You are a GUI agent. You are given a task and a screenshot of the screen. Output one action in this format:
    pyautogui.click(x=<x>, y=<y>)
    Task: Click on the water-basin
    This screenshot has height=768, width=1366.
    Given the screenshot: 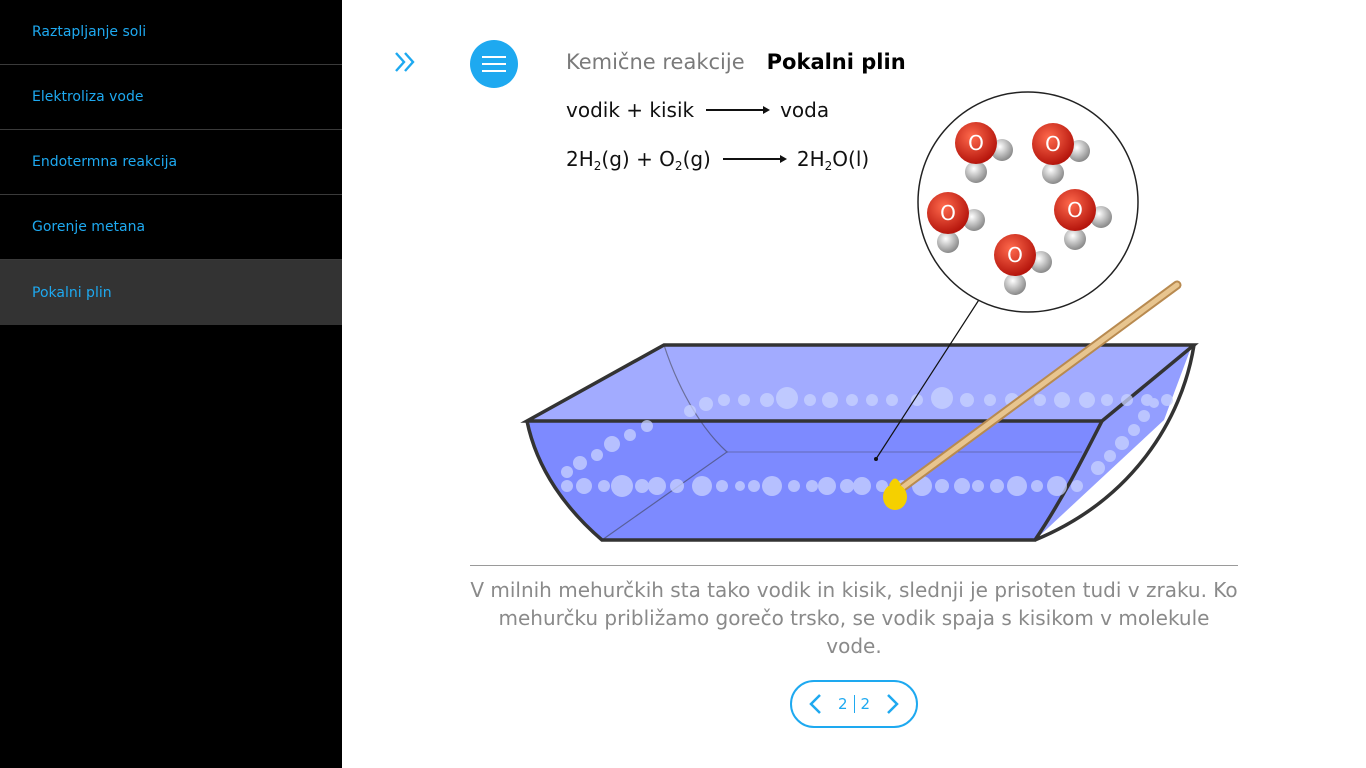 What is the action you would take?
    pyautogui.click(x=859, y=442)
    